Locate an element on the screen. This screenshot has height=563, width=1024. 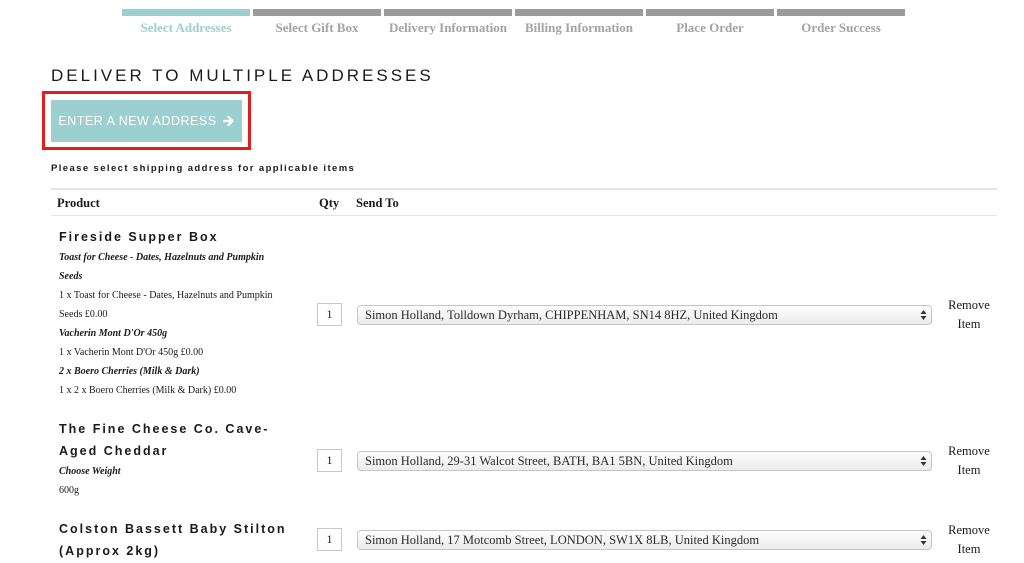
column-header-product: Product is located at coordinates (78, 203).